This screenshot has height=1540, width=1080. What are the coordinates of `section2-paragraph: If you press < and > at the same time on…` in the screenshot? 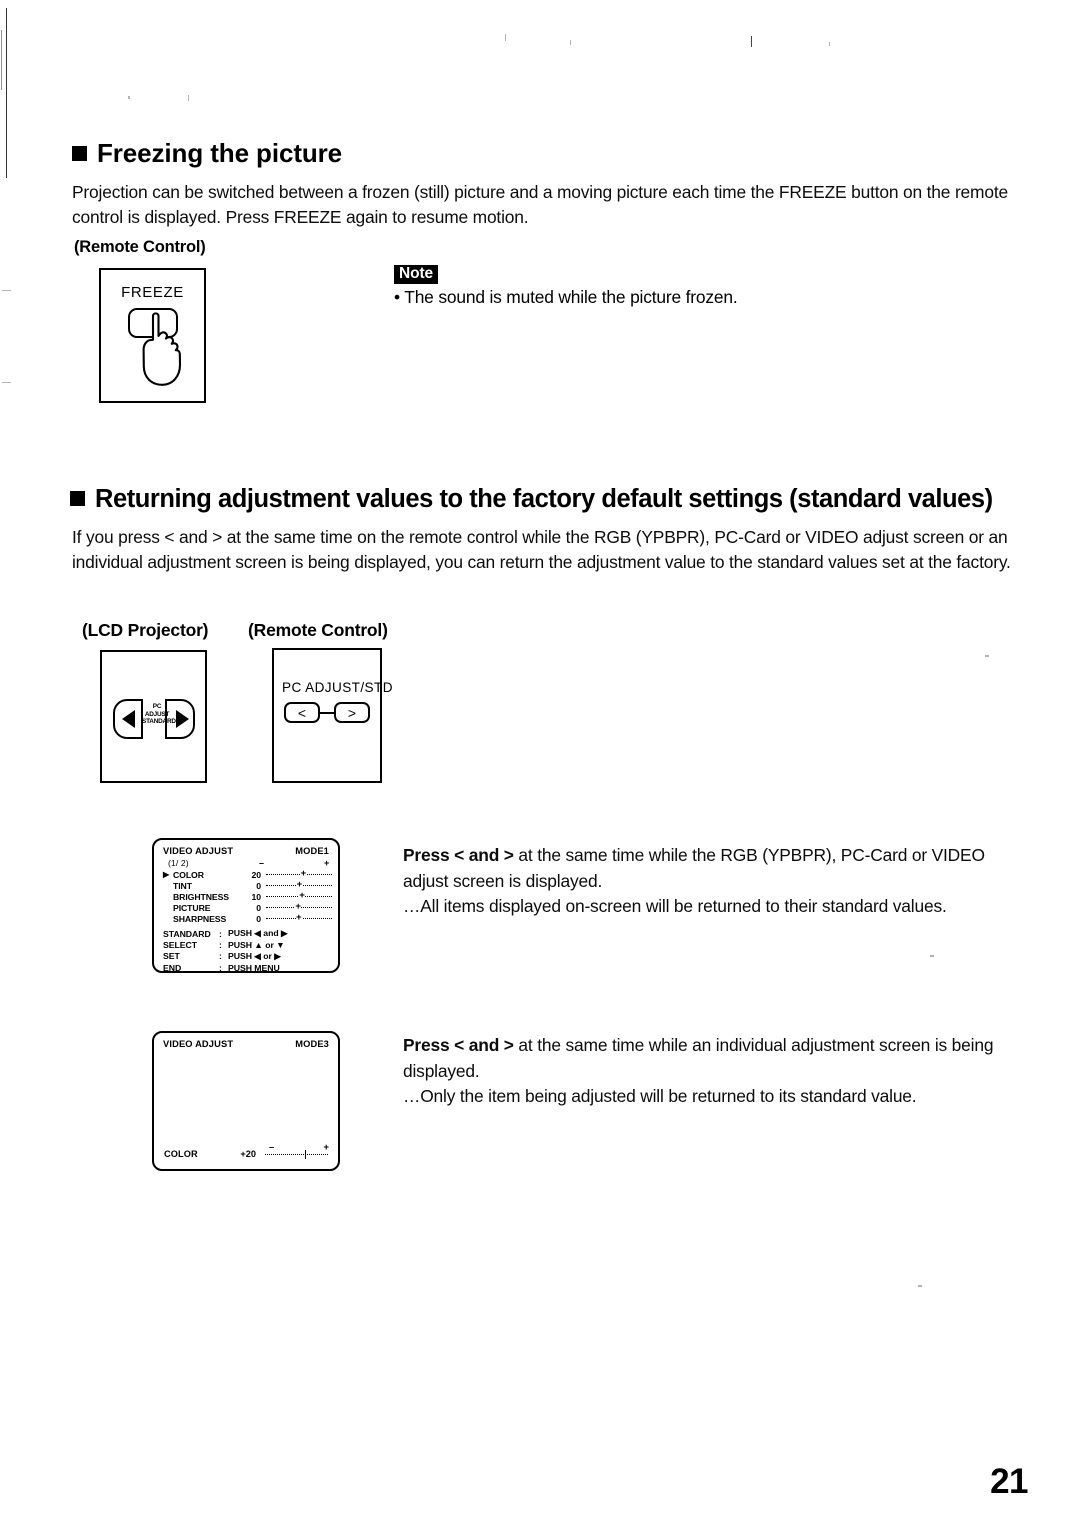 It's located at (541, 549).